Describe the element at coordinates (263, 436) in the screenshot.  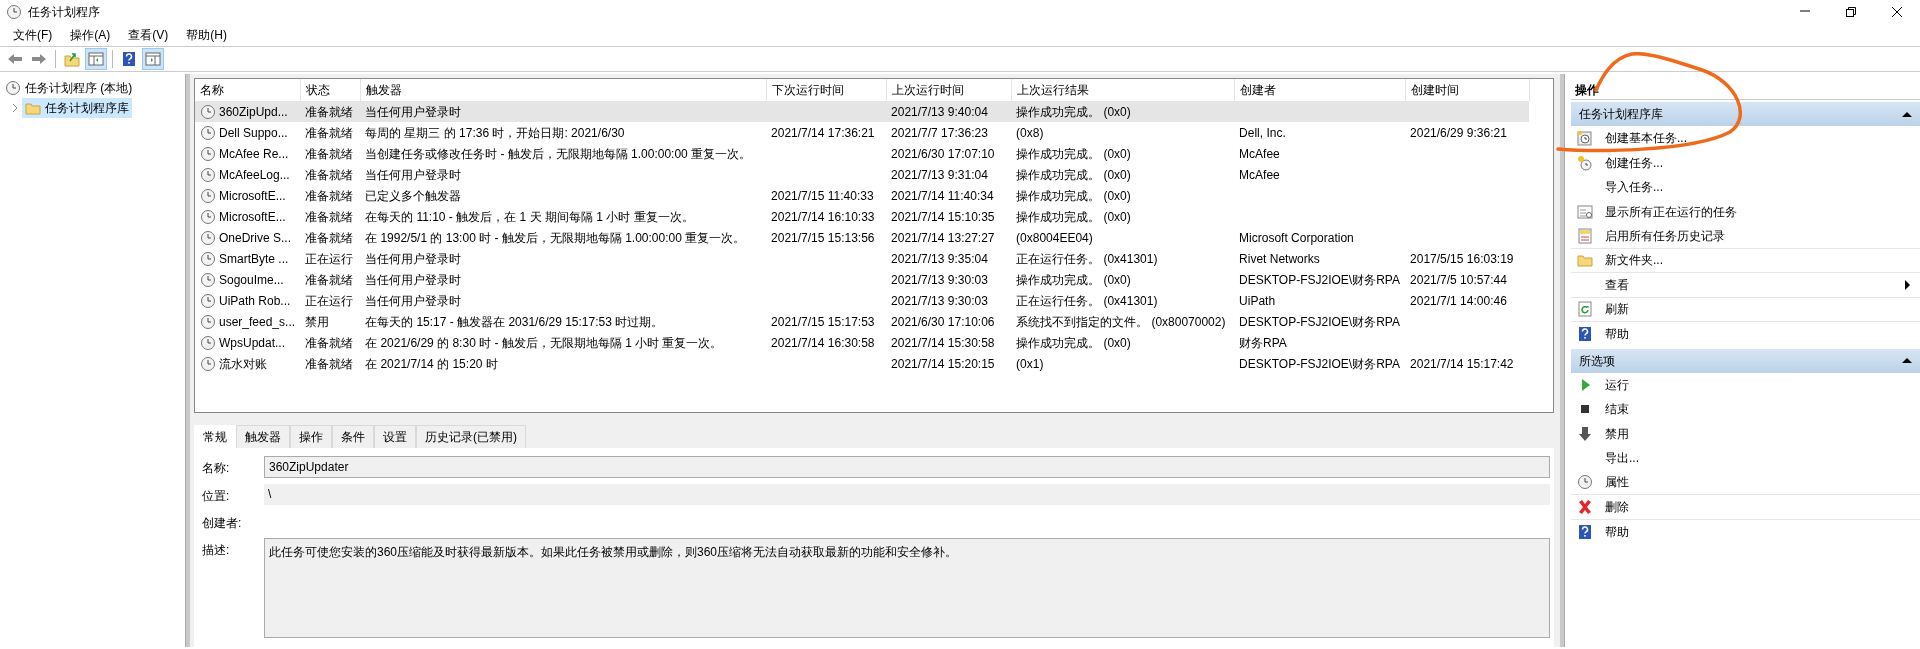
I see `tab: 触发器` at that location.